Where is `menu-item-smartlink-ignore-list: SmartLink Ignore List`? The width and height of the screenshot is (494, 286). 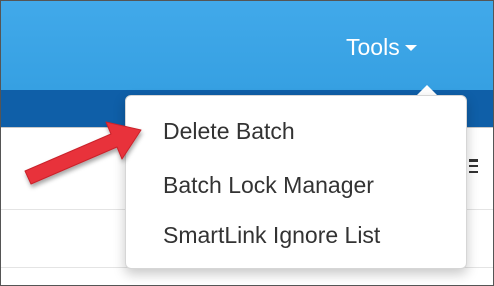
menu-item-smartlink-ignore-list: SmartLink Ignore List is located at coordinates (271, 235).